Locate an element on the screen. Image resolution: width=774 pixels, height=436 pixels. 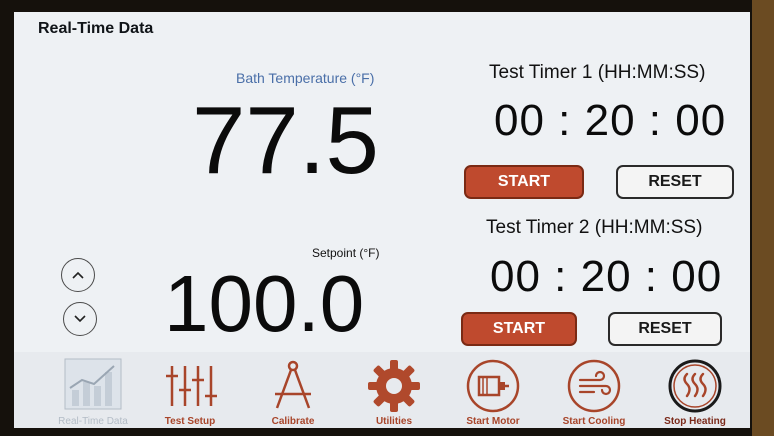
toolbar-item-stop-heating: Stop Heating is located at coordinates (695, 391).